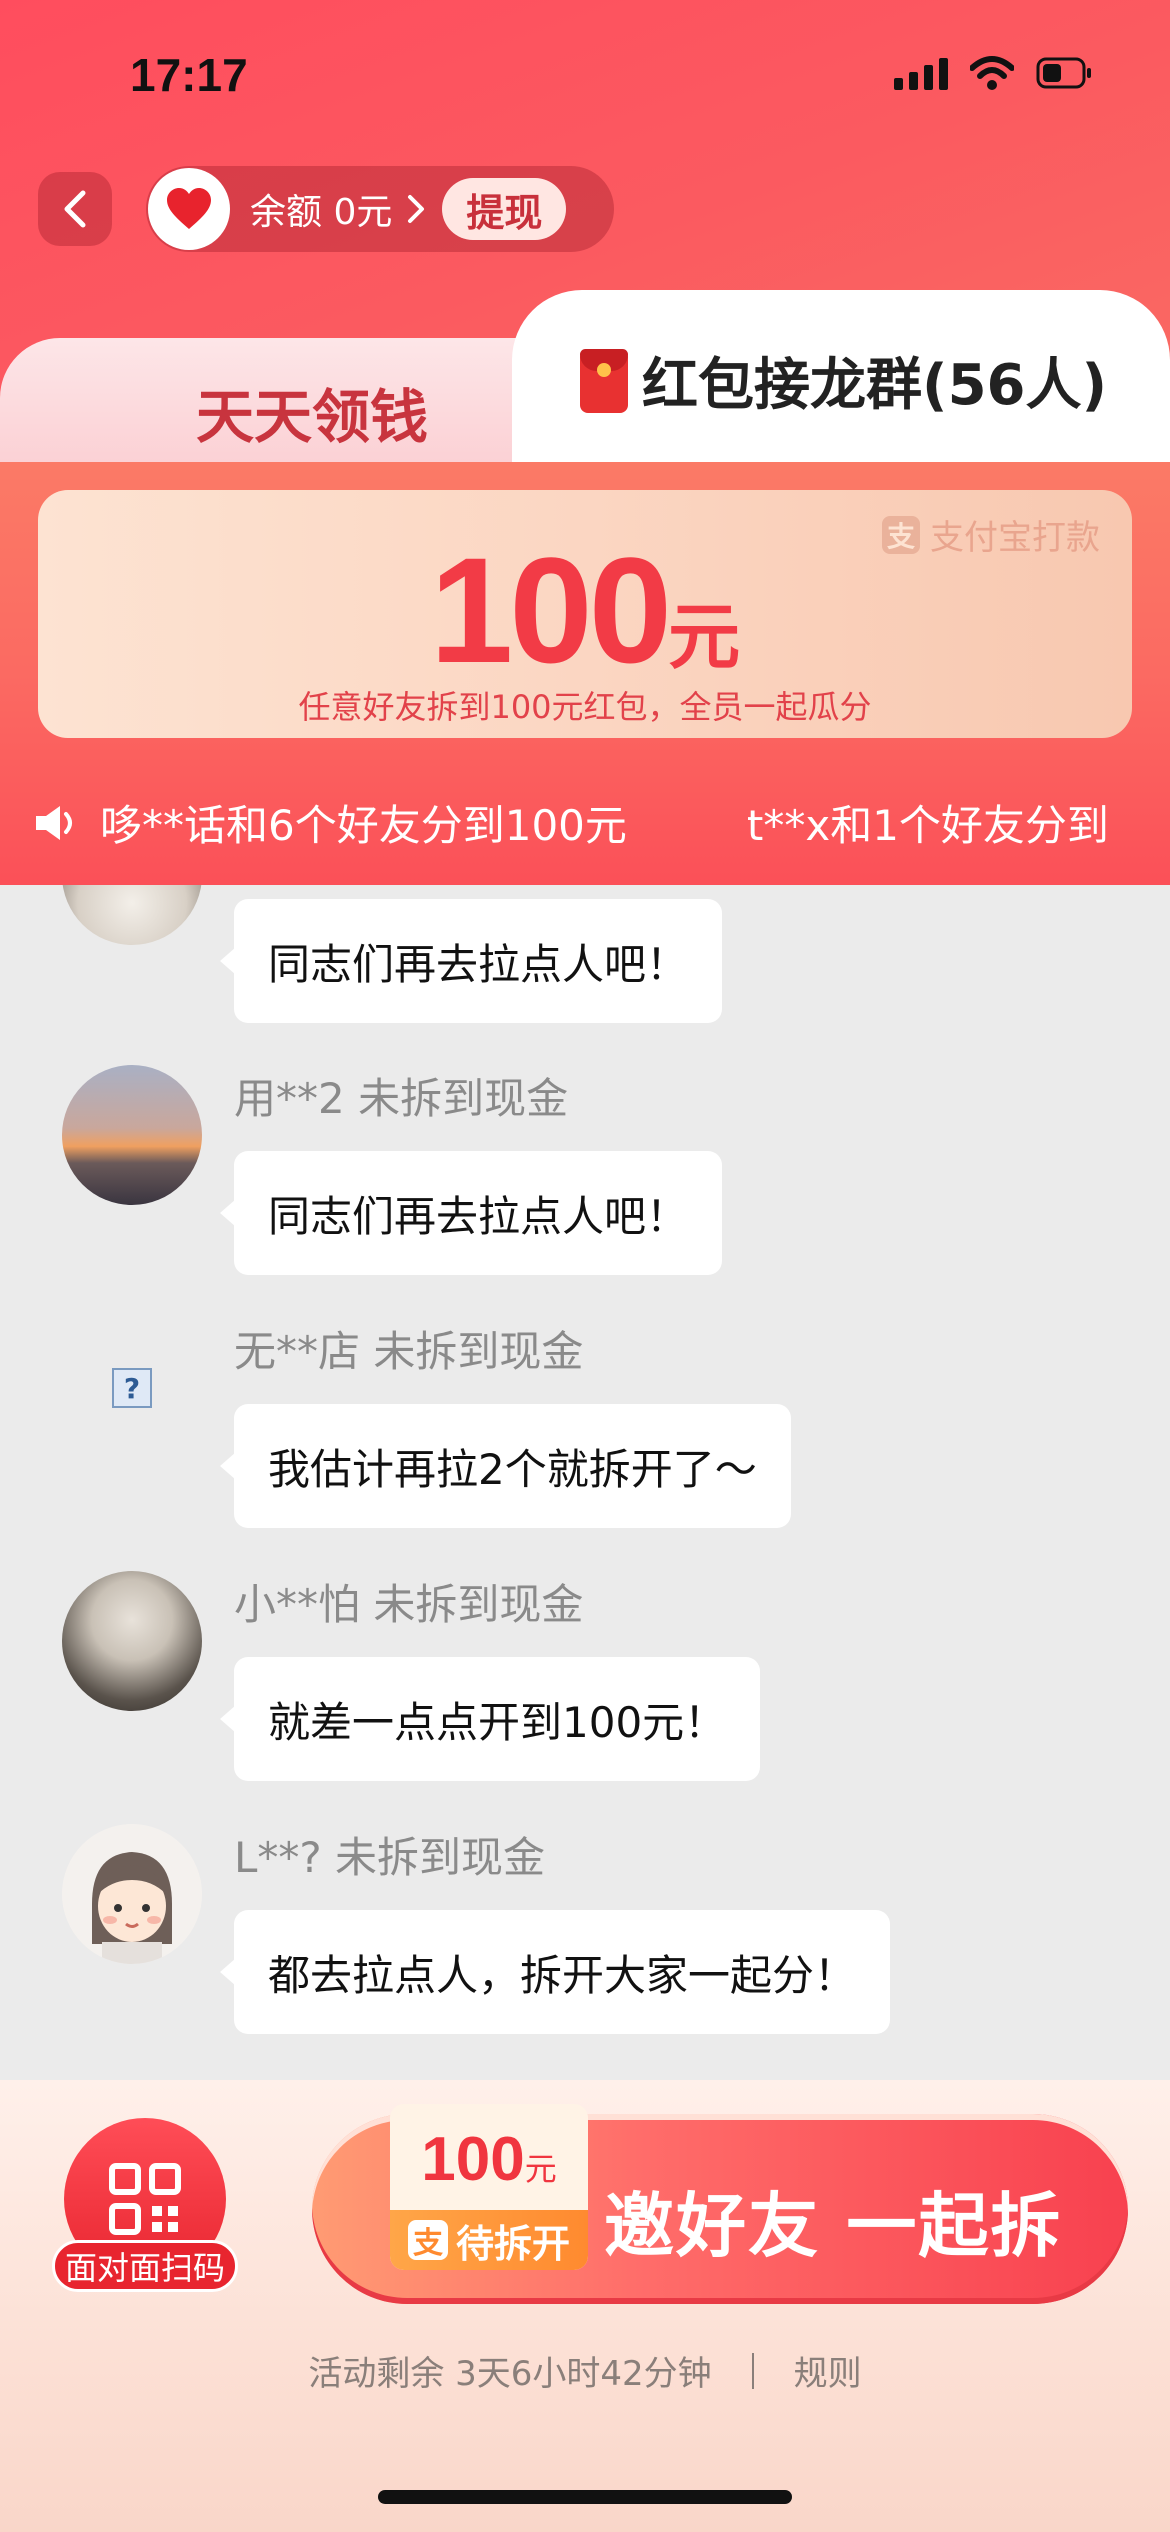 This screenshot has height=2532, width=1170. Describe the element at coordinates (510, 2374) in the screenshot. I see `countdown-text: 活动剩余 3天6小时42分钟` at that location.